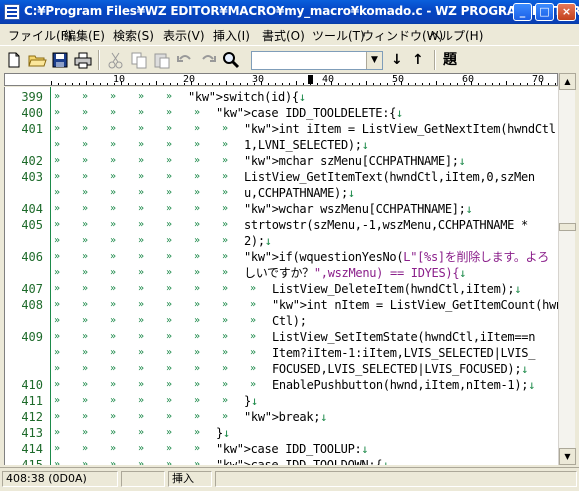  What do you see at coordinates (281, 145) in the screenshot?
I see `code-line: » » » » » » » 1,LVNI_SELECTED);↓` at bounding box center [281, 145].